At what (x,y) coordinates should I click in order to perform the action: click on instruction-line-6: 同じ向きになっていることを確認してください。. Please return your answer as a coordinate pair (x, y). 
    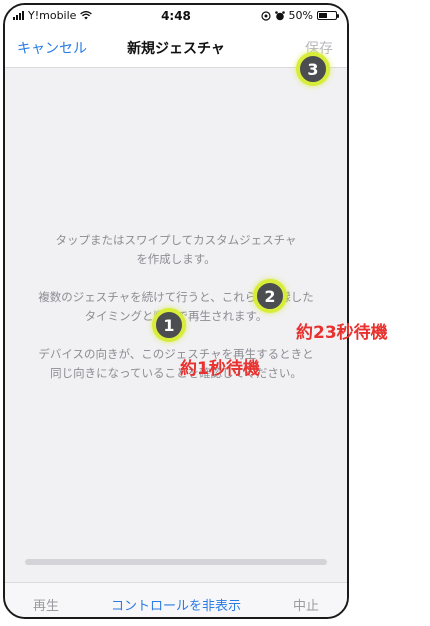
    Looking at the image, I should click on (176, 373).